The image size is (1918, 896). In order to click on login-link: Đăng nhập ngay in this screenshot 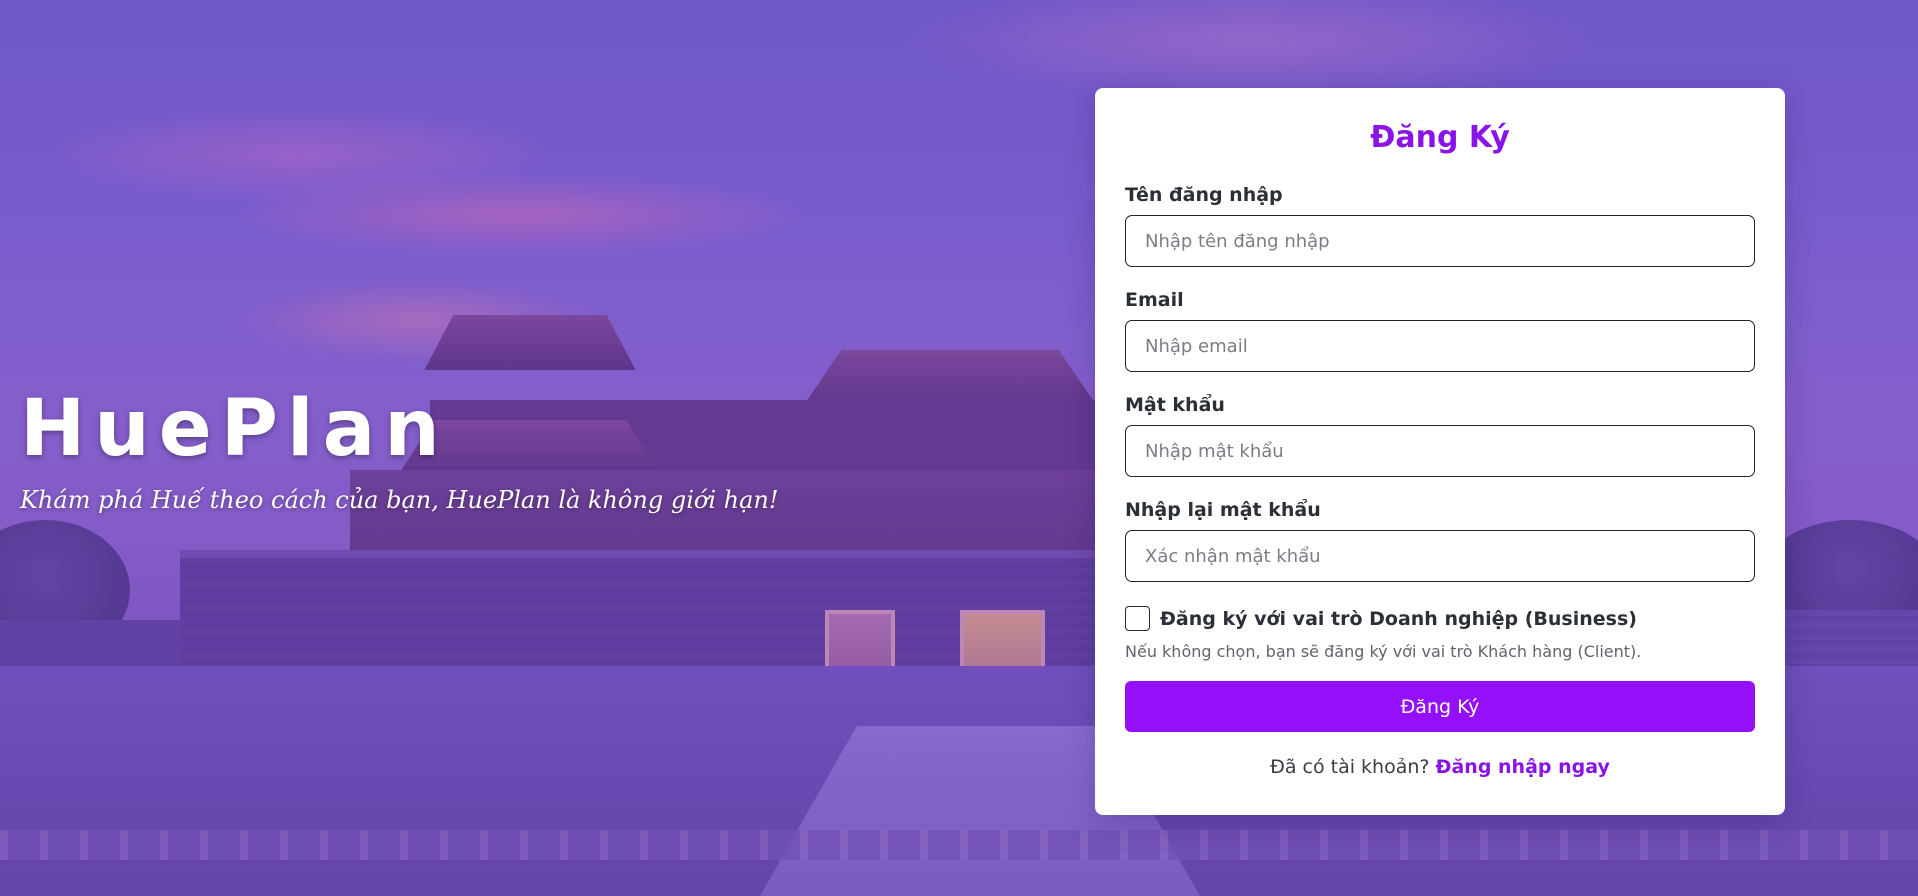, I will do `click(1523, 767)`.